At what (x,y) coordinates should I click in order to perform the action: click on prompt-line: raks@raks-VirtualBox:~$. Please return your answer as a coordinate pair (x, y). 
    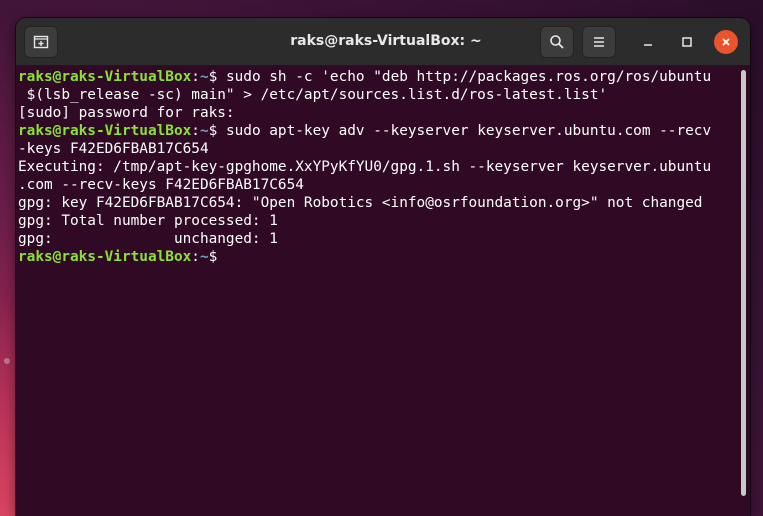
    Looking at the image, I should click on (379, 257).